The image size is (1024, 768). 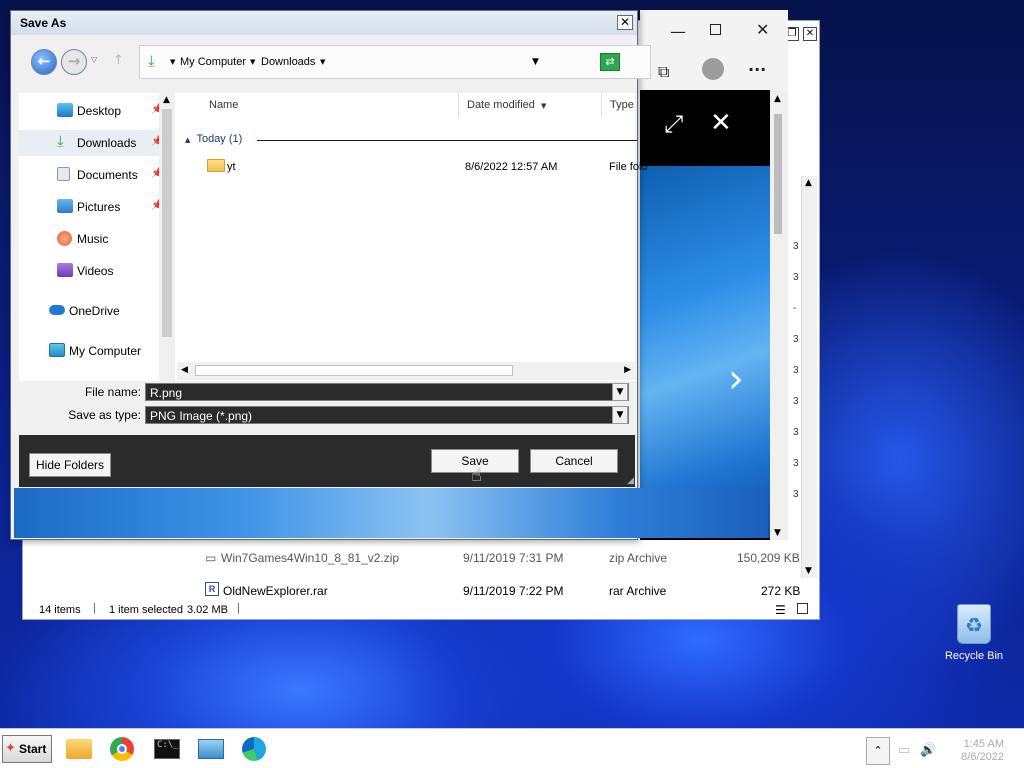 What do you see at coordinates (288, 62) in the screenshot?
I see `breadcrumb-downloads: Downloads` at bounding box center [288, 62].